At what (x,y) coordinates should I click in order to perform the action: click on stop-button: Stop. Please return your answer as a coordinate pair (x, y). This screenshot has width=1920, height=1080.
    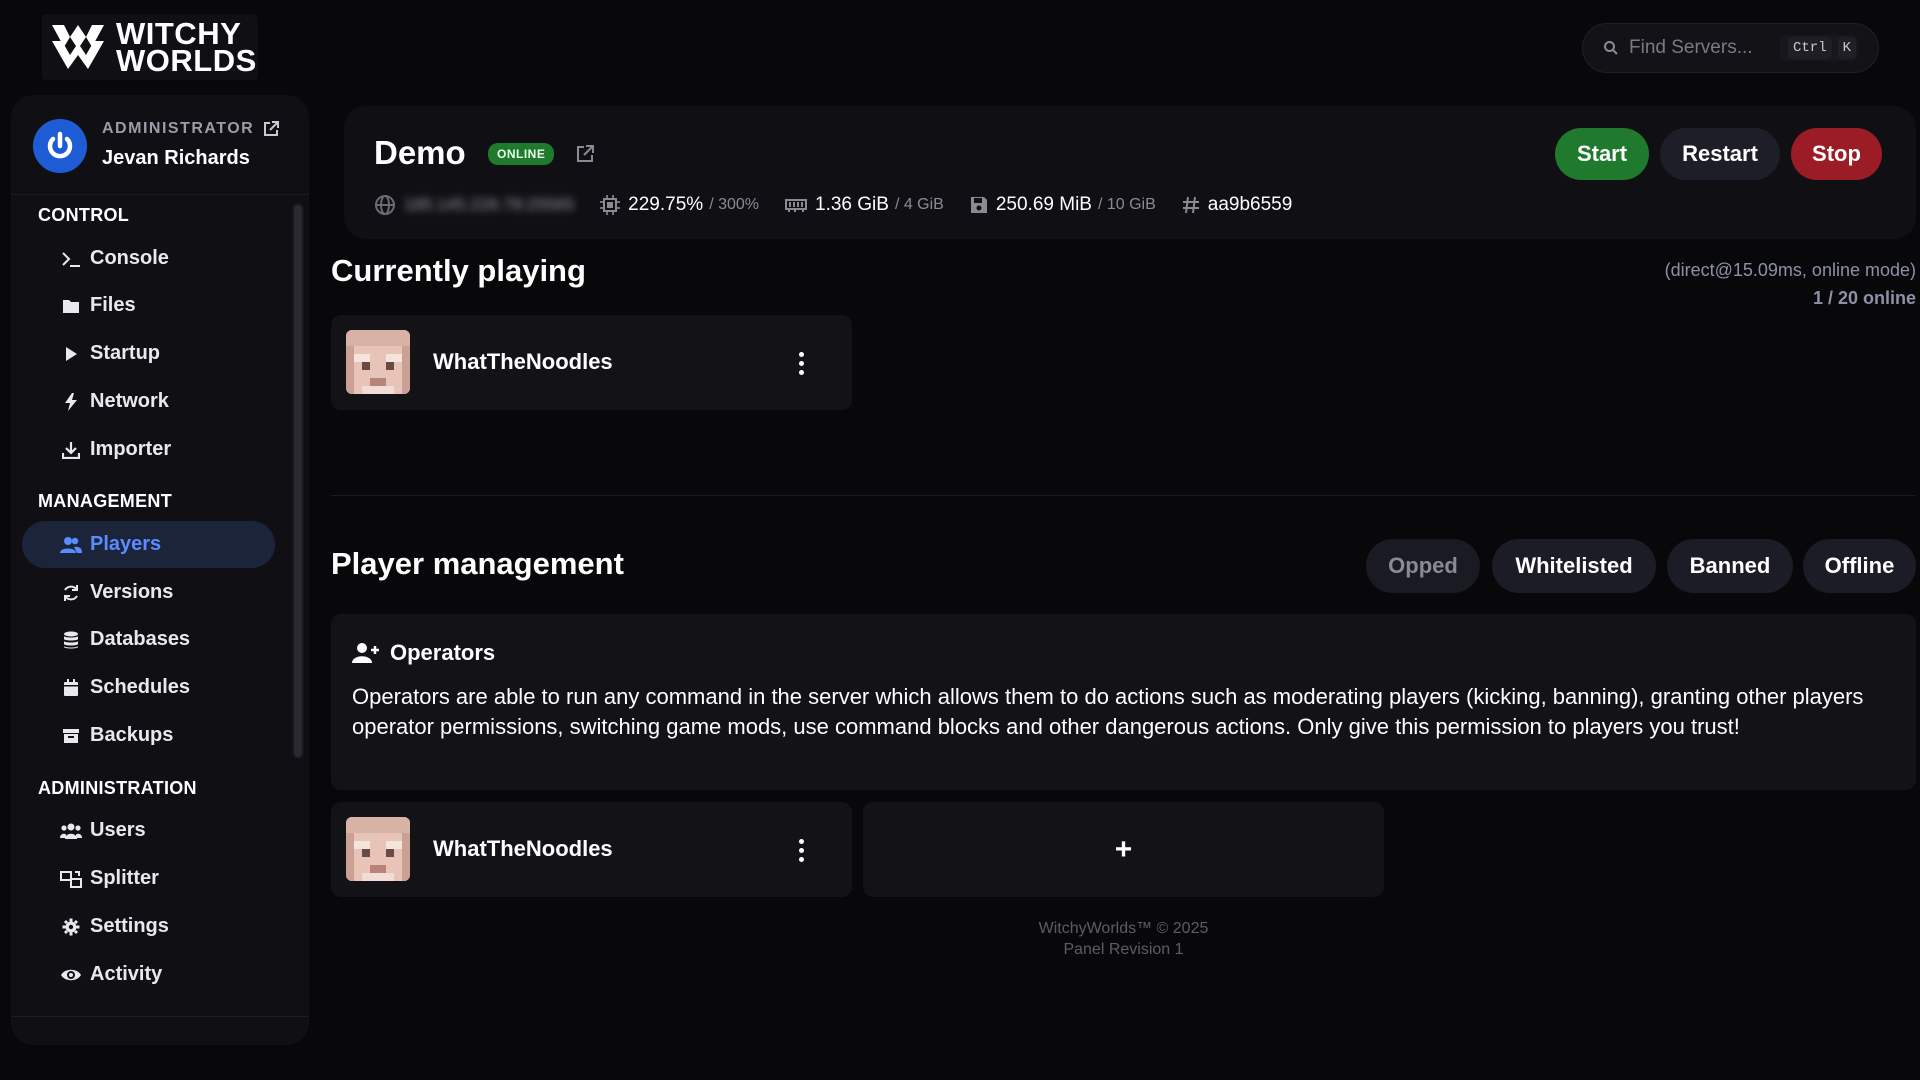
    Looking at the image, I should click on (1836, 154).